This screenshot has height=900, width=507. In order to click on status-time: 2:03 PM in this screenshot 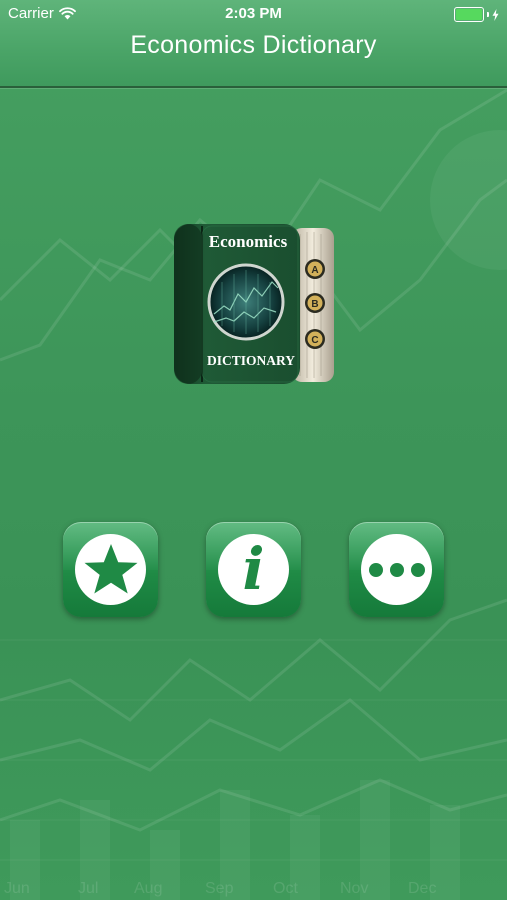, I will do `click(253, 13)`.